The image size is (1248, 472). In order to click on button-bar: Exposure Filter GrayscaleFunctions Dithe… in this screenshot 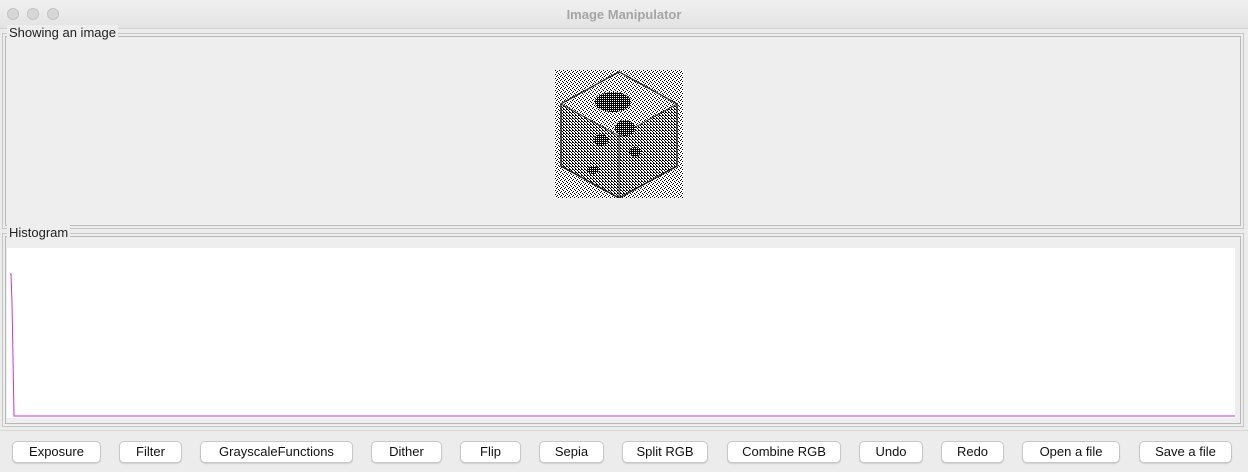, I will do `click(624, 449)`.